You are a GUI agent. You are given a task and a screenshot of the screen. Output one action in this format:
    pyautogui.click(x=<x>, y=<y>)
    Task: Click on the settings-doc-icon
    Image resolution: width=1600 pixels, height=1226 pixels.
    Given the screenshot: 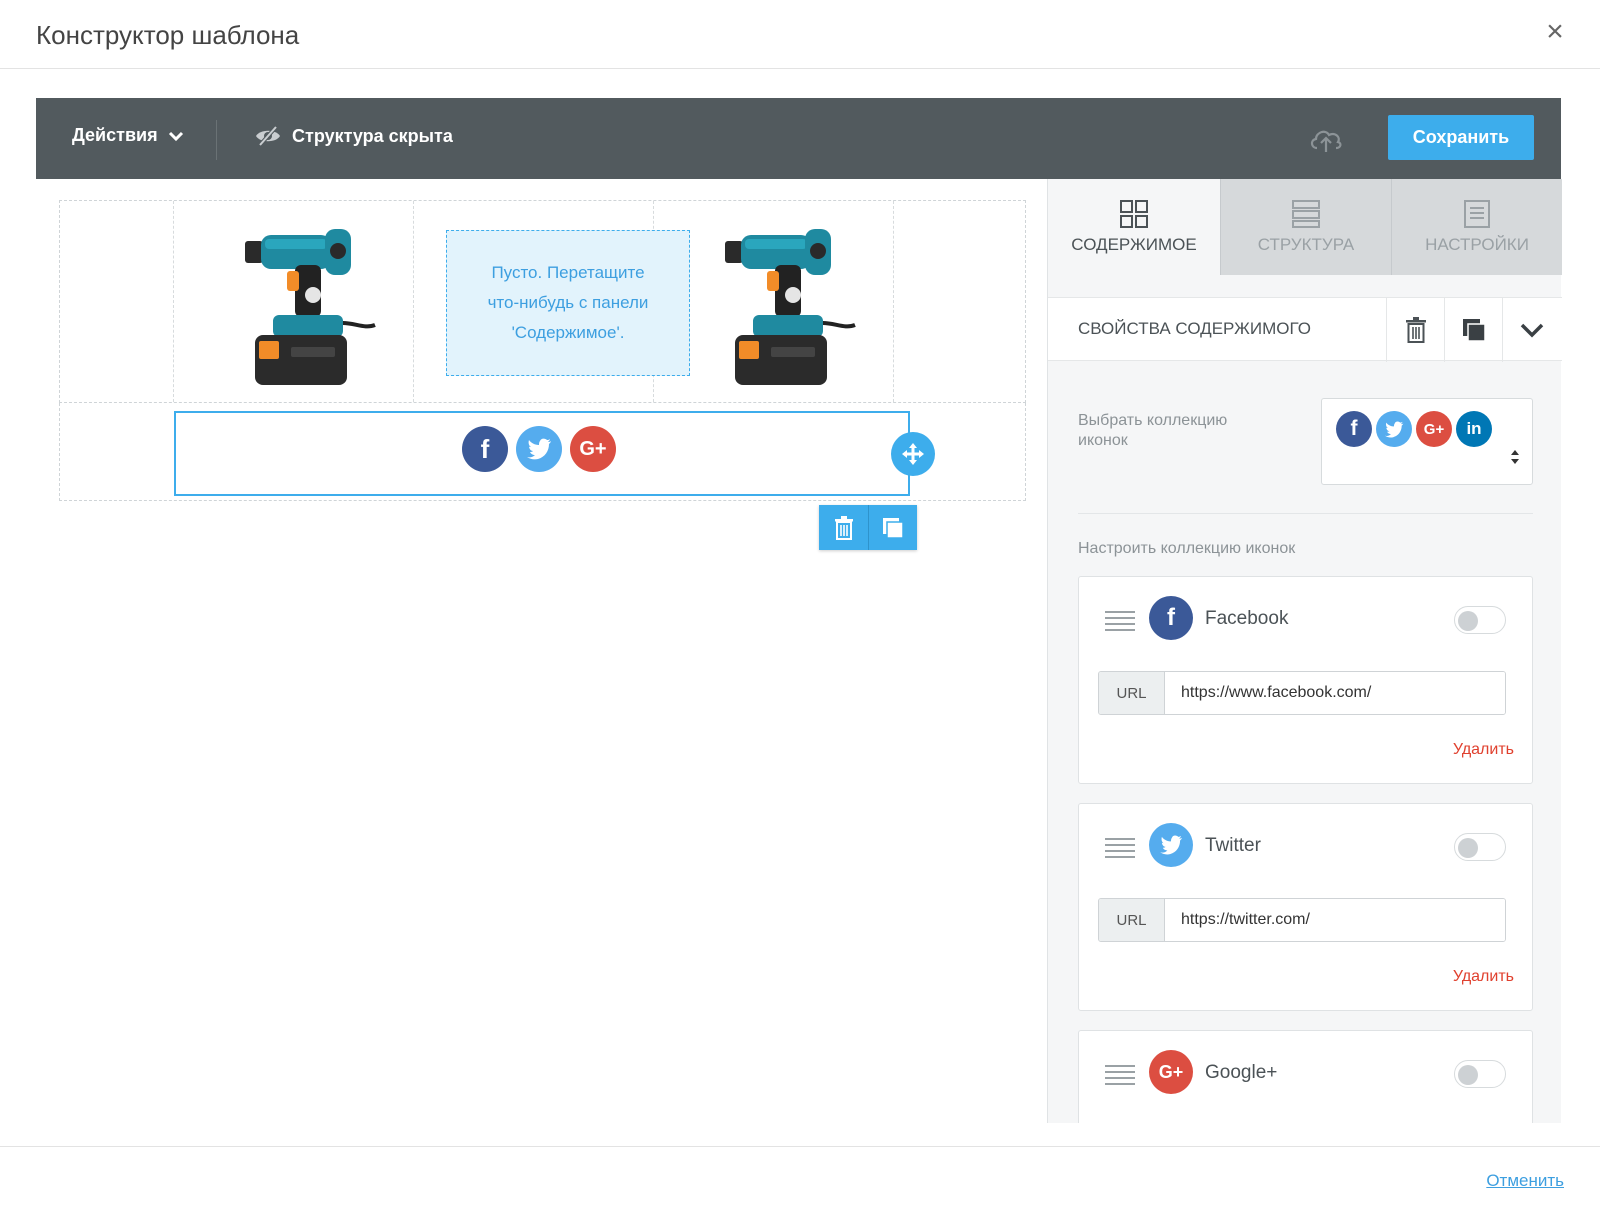 What is the action you would take?
    pyautogui.click(x=1477, y=214)
    